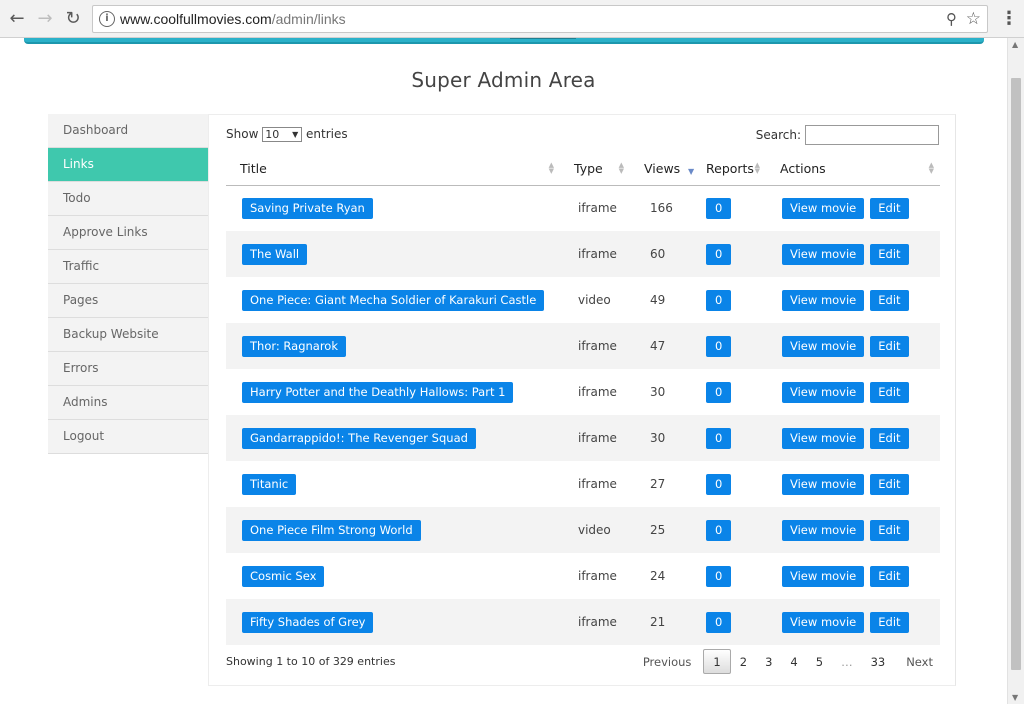  What do you see at coordinates (878, 662) in the screenshot?
I see `page-button-33: 33` at bounding box center [878, 662].